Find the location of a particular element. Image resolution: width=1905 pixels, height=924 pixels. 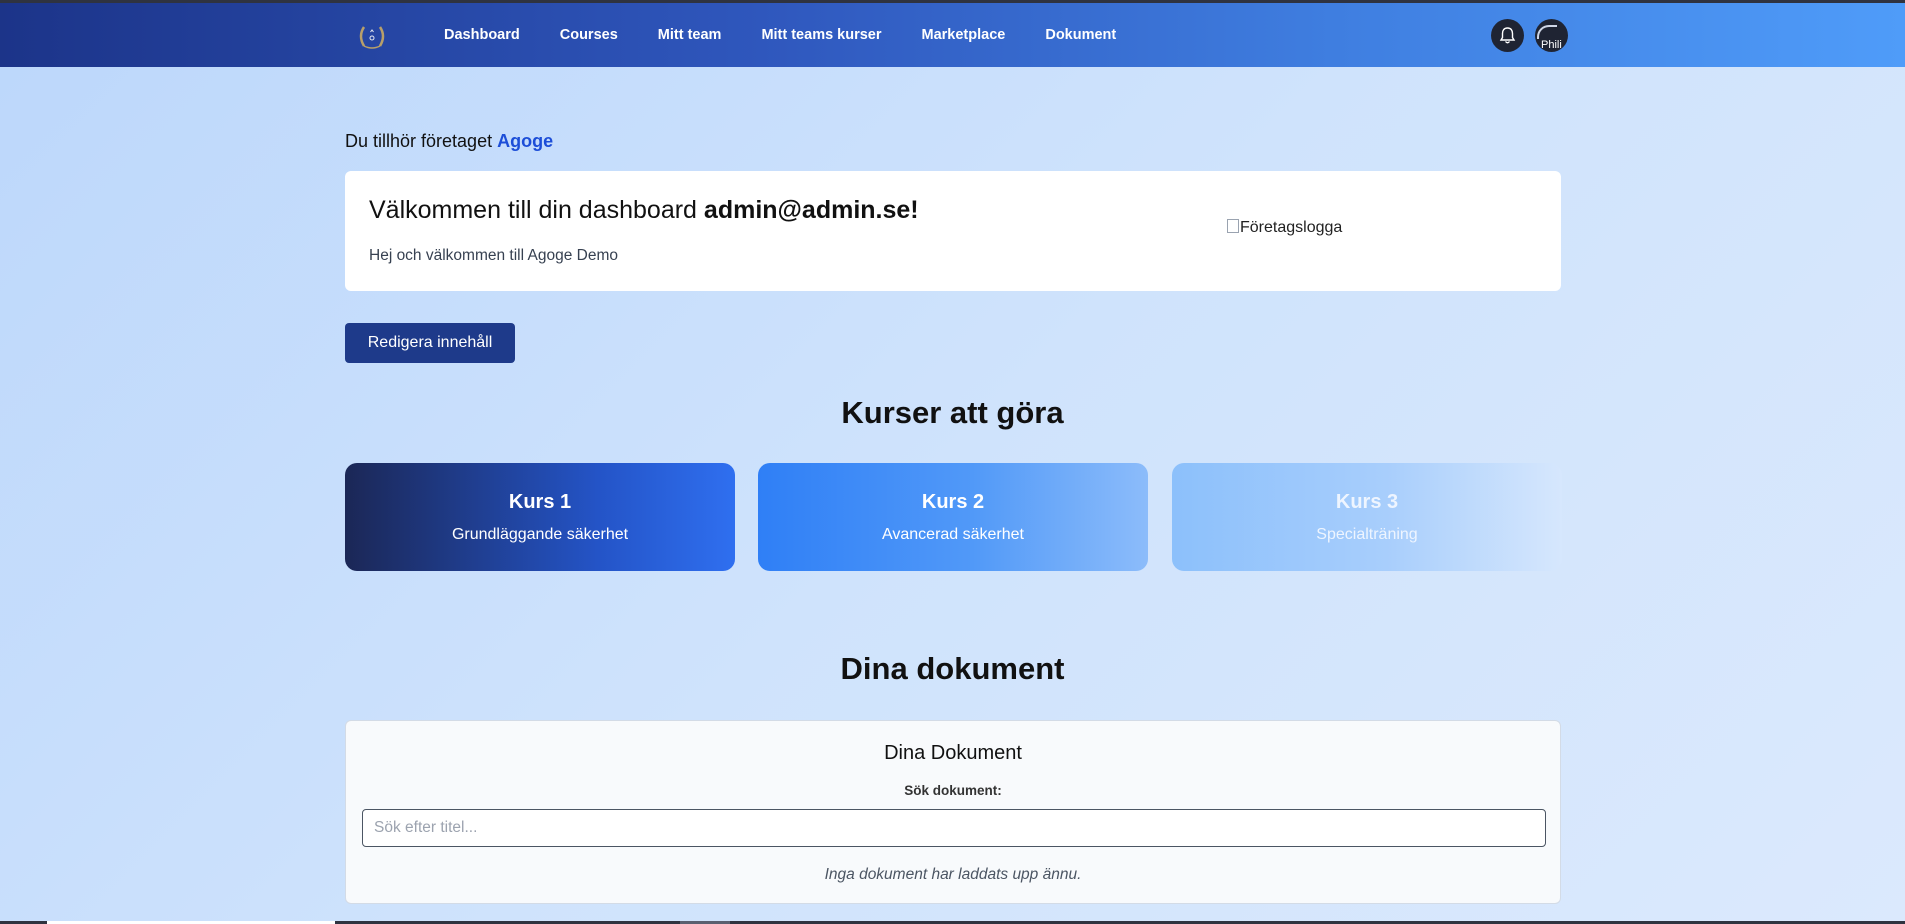

nav-mitt-teams-kurser: Mitt teams kurser is located at coordinates (821, 35).